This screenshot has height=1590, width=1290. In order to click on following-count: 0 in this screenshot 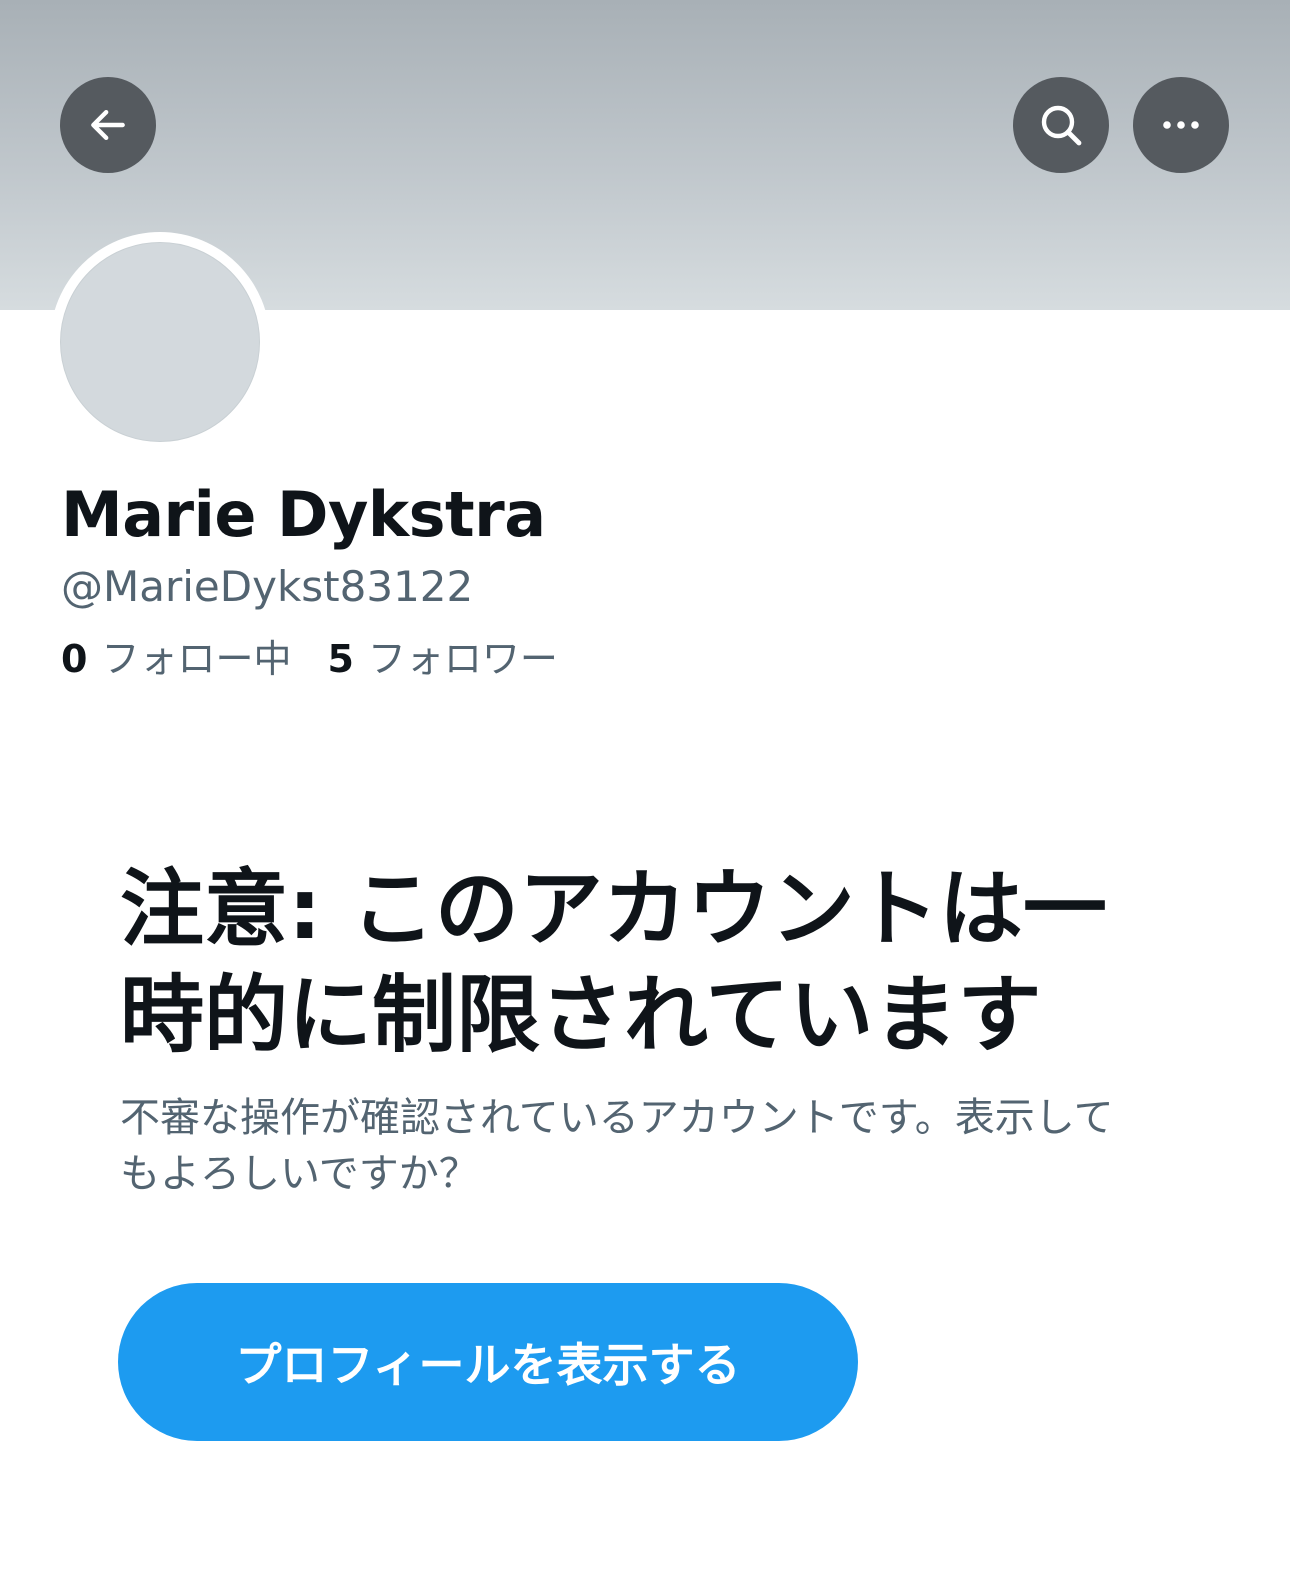, I will do `click(74, 659)`.